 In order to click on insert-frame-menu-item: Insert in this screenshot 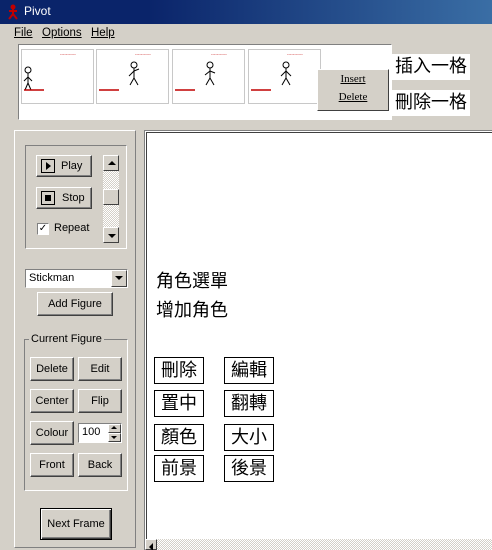, I will do `click(353, 82)`.